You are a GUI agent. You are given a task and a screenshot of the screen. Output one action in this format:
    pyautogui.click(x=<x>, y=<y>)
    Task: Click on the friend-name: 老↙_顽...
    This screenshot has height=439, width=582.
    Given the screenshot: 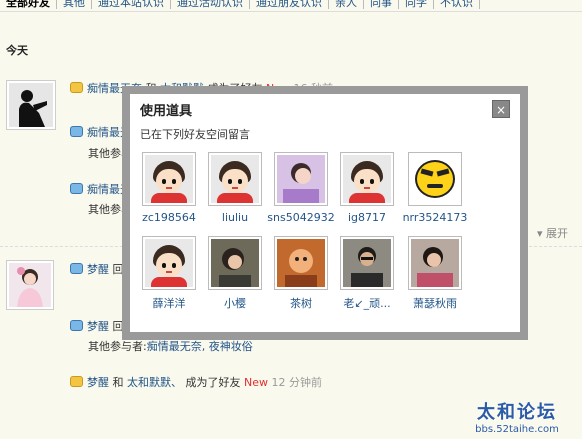 What is the action you would take?
    pyautogui.click(x=367, y=303)
    